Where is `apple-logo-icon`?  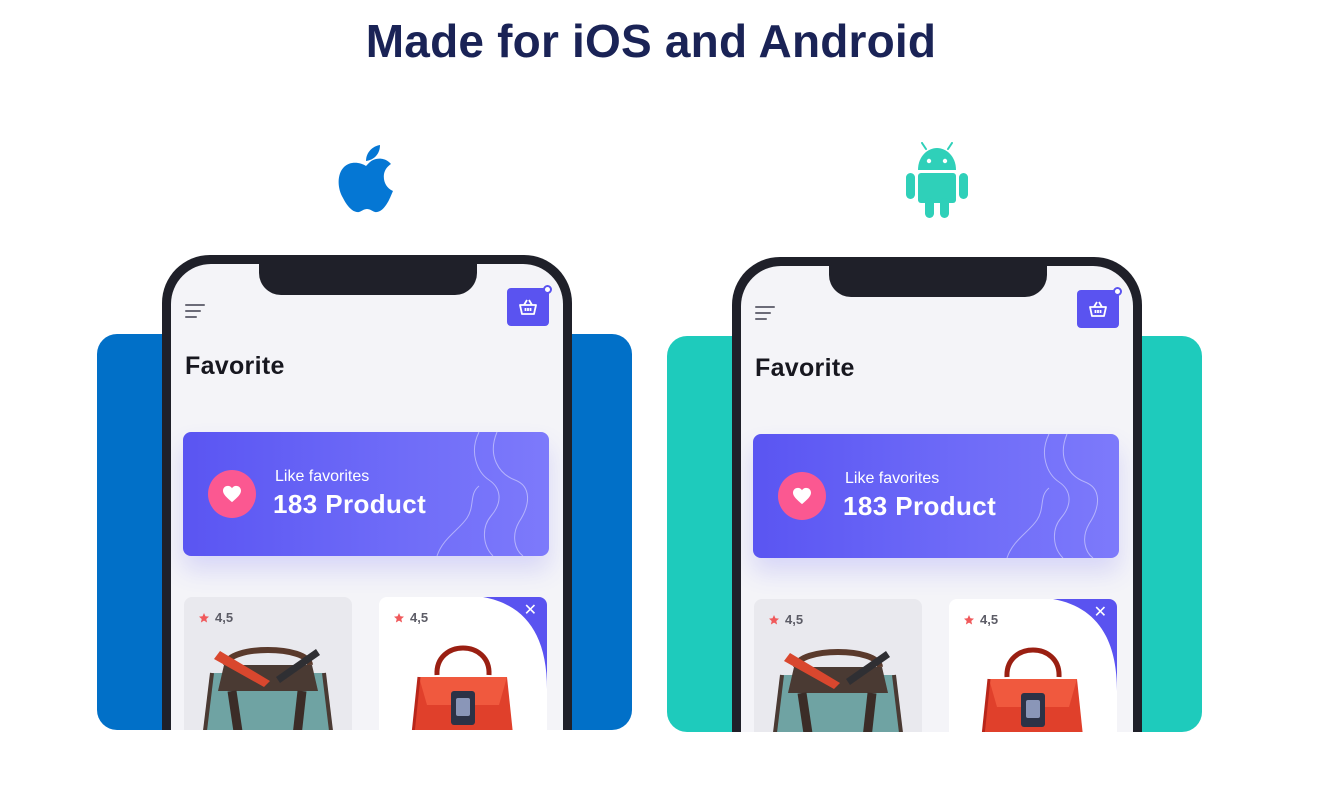
apple-logo-icon is located at coordinates (365, 179).